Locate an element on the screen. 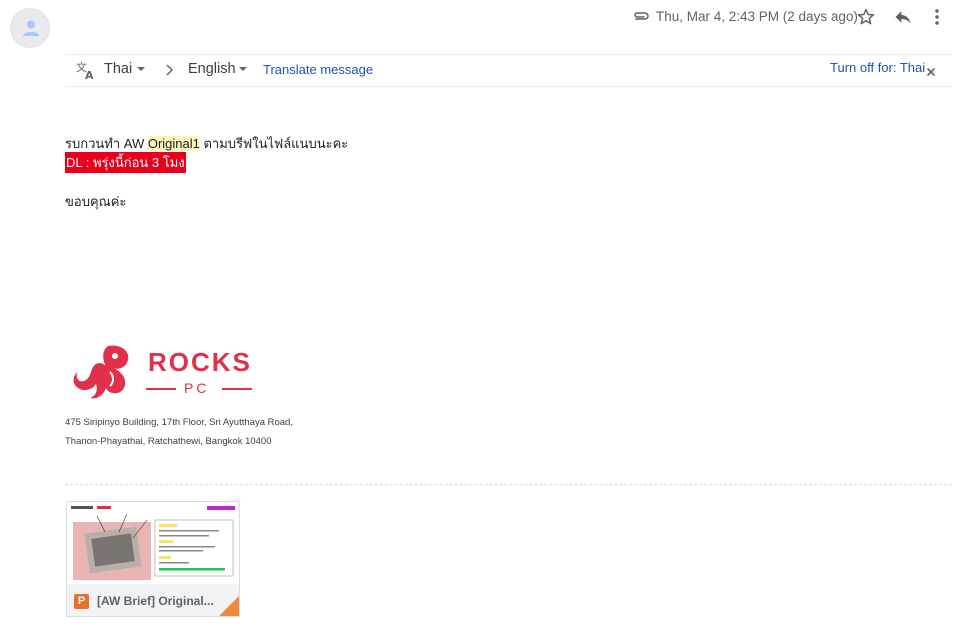 Image resolution: width=960 pixels, height=636 pixels. file-corner-icon is located at coordinates (228, 606).